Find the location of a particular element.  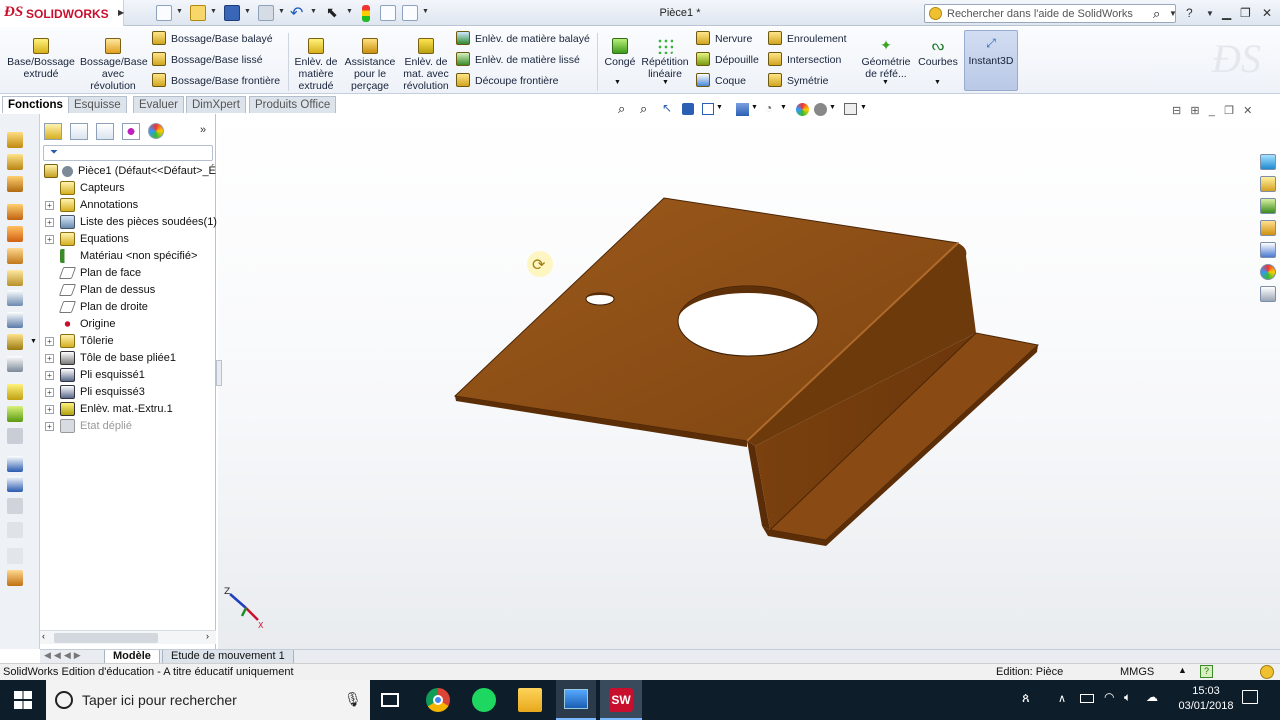

tab-model: Modèle is located at coordinates (132, 657).